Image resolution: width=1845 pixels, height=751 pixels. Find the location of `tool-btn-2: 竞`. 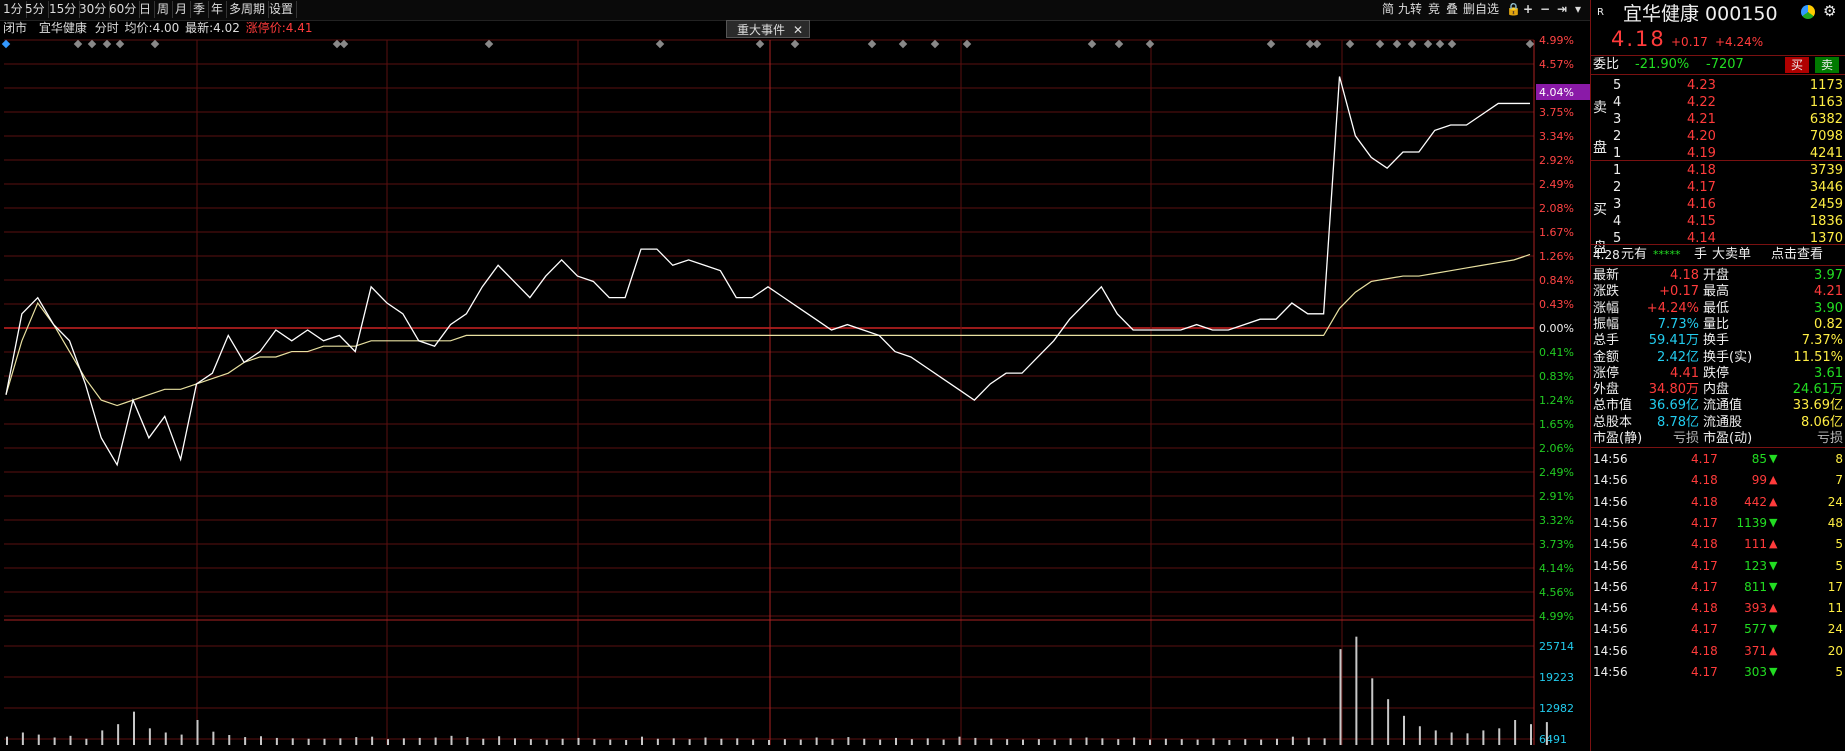

tool-btn-2: 竞 is located at coordinates (1434, 9).